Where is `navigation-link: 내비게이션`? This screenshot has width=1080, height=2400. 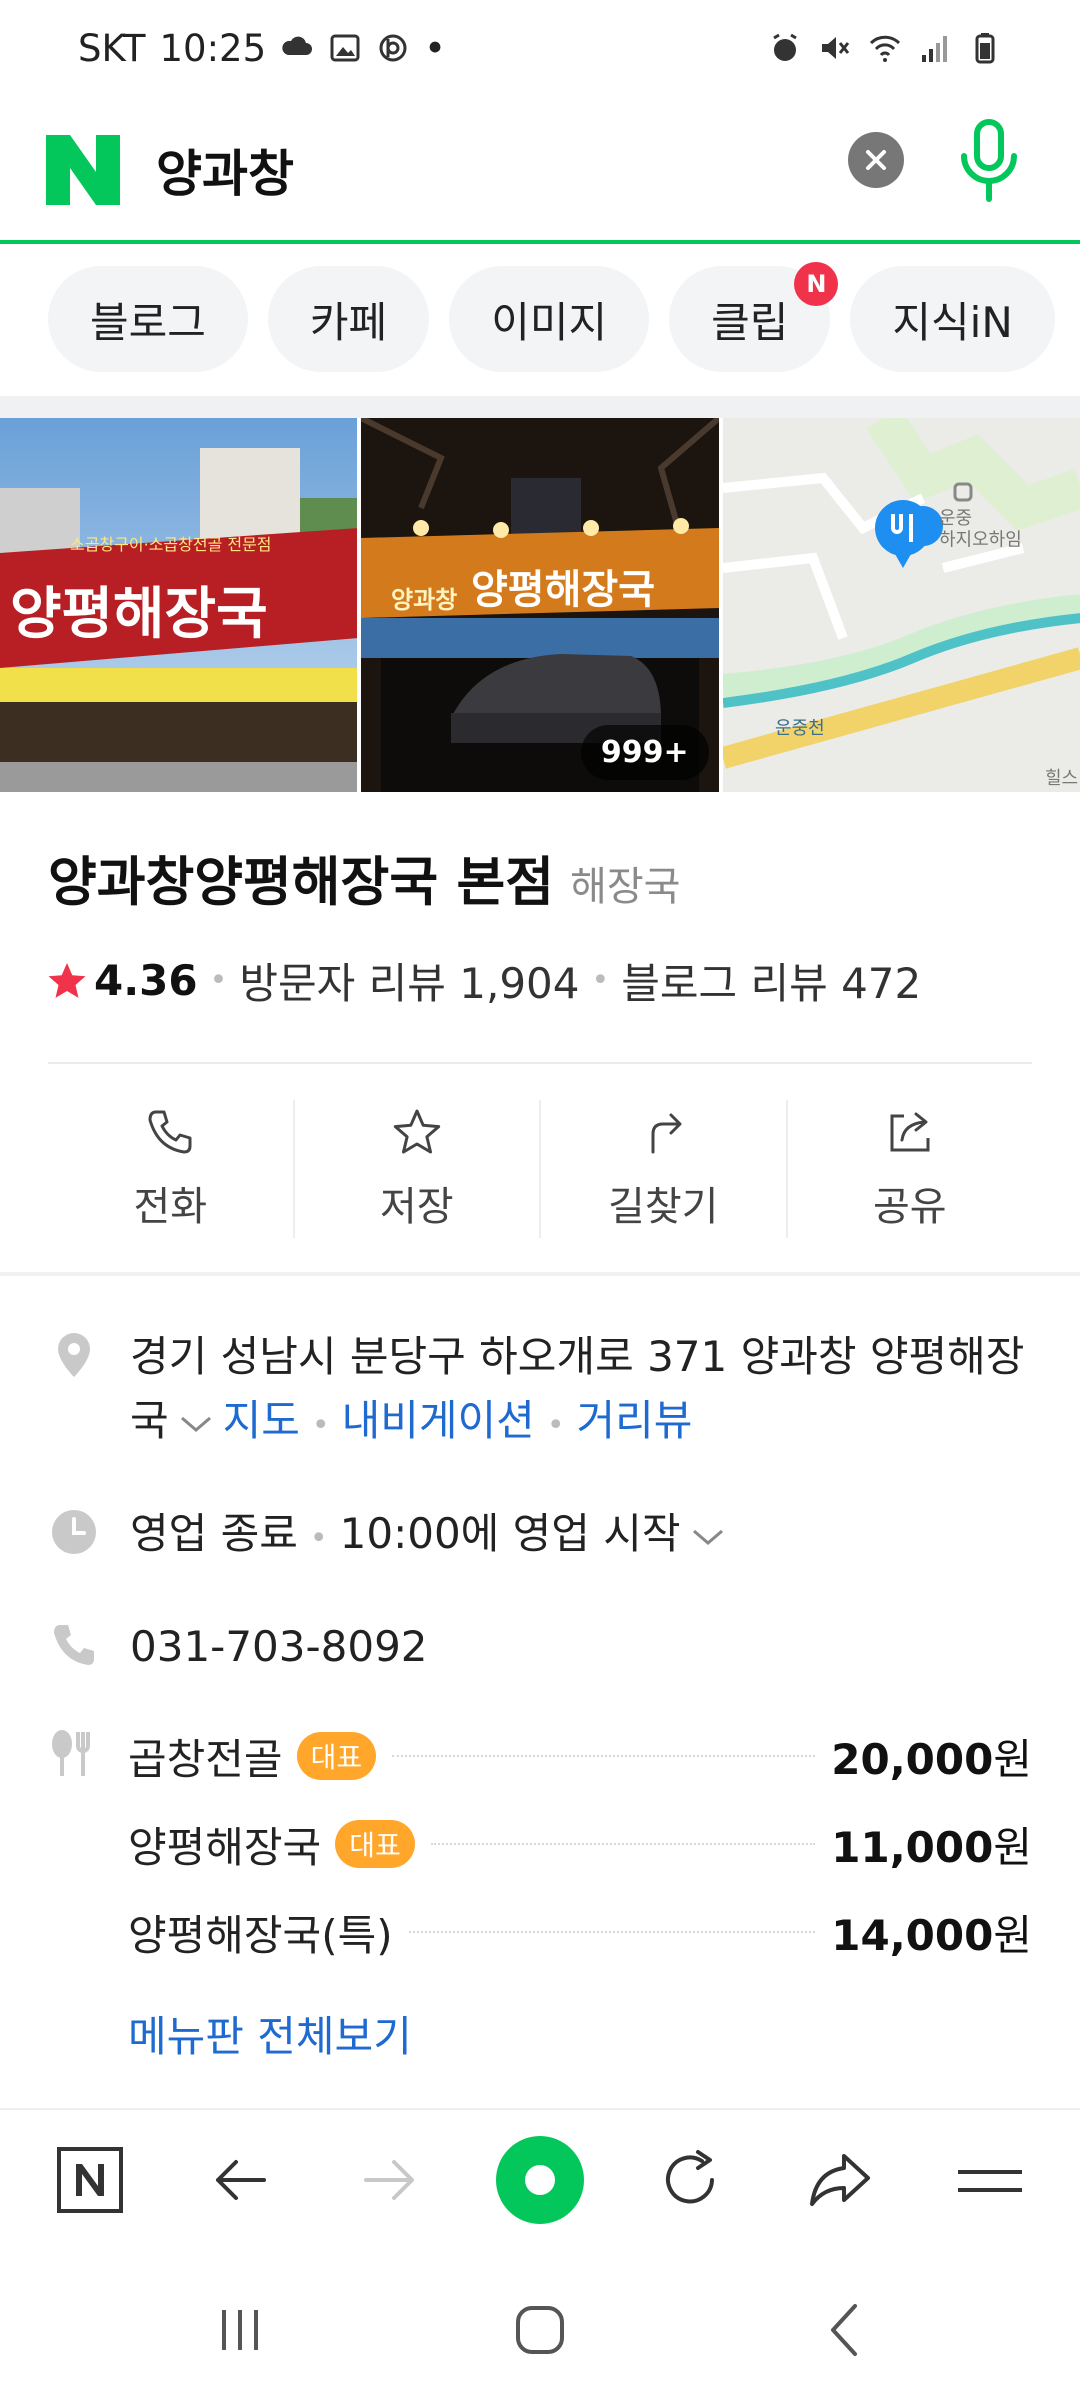 navigation-link: 내비게이션 is located at coordinates (438, 1420).